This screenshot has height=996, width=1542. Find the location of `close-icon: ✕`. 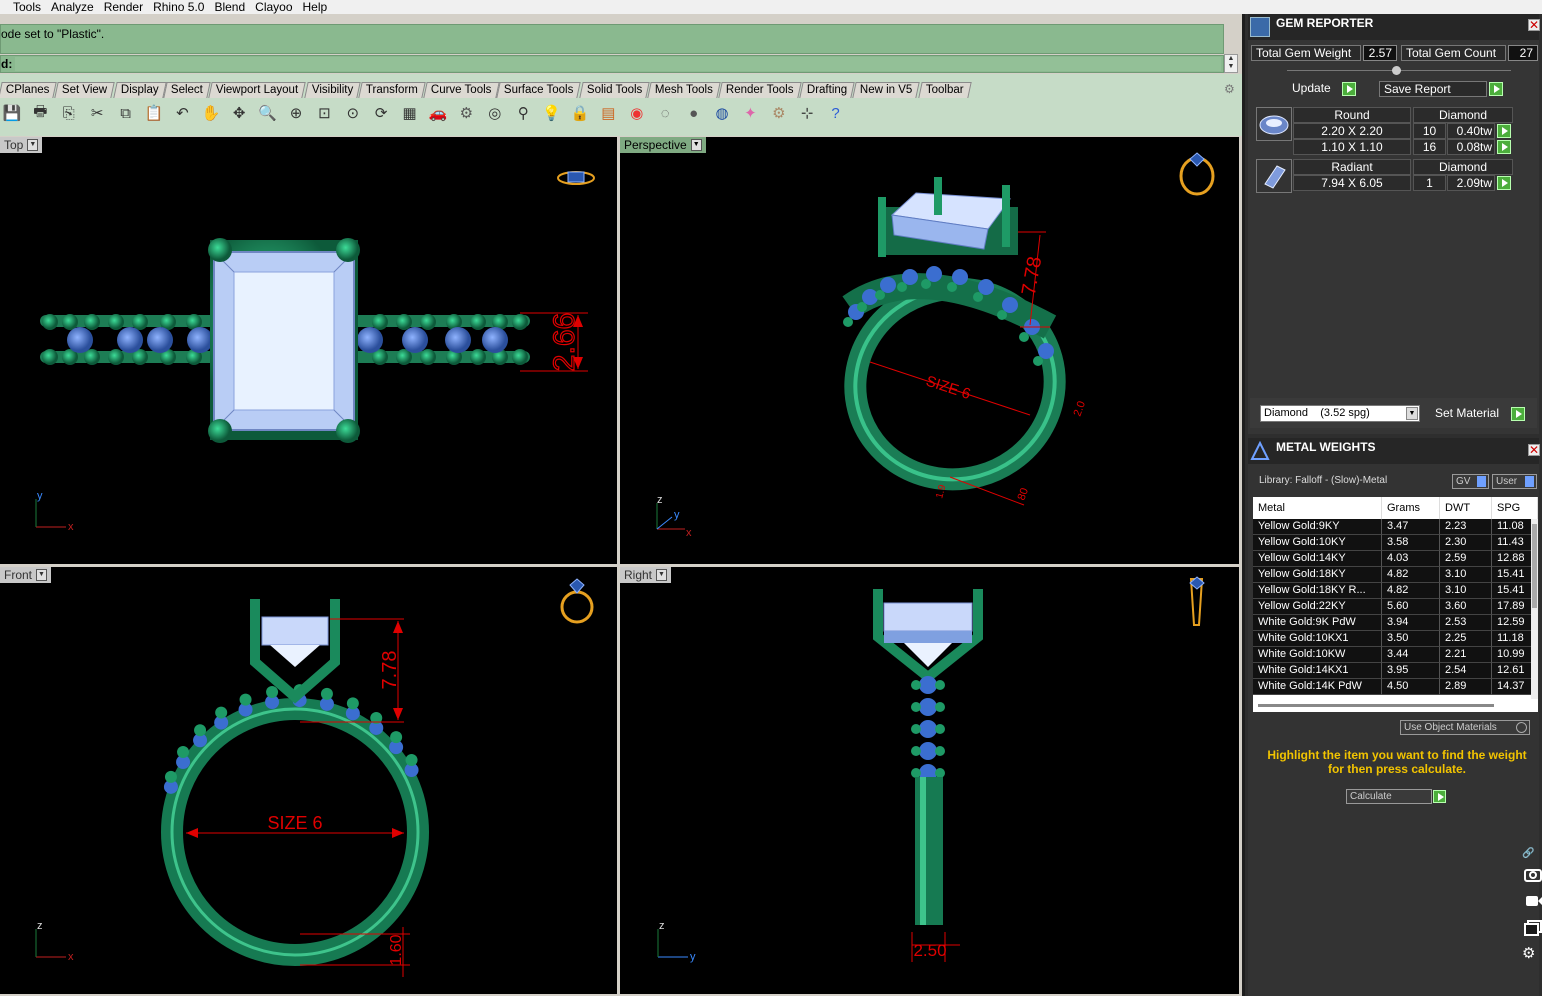

close-icon: ✕ is located at coordinates (1534, 450).